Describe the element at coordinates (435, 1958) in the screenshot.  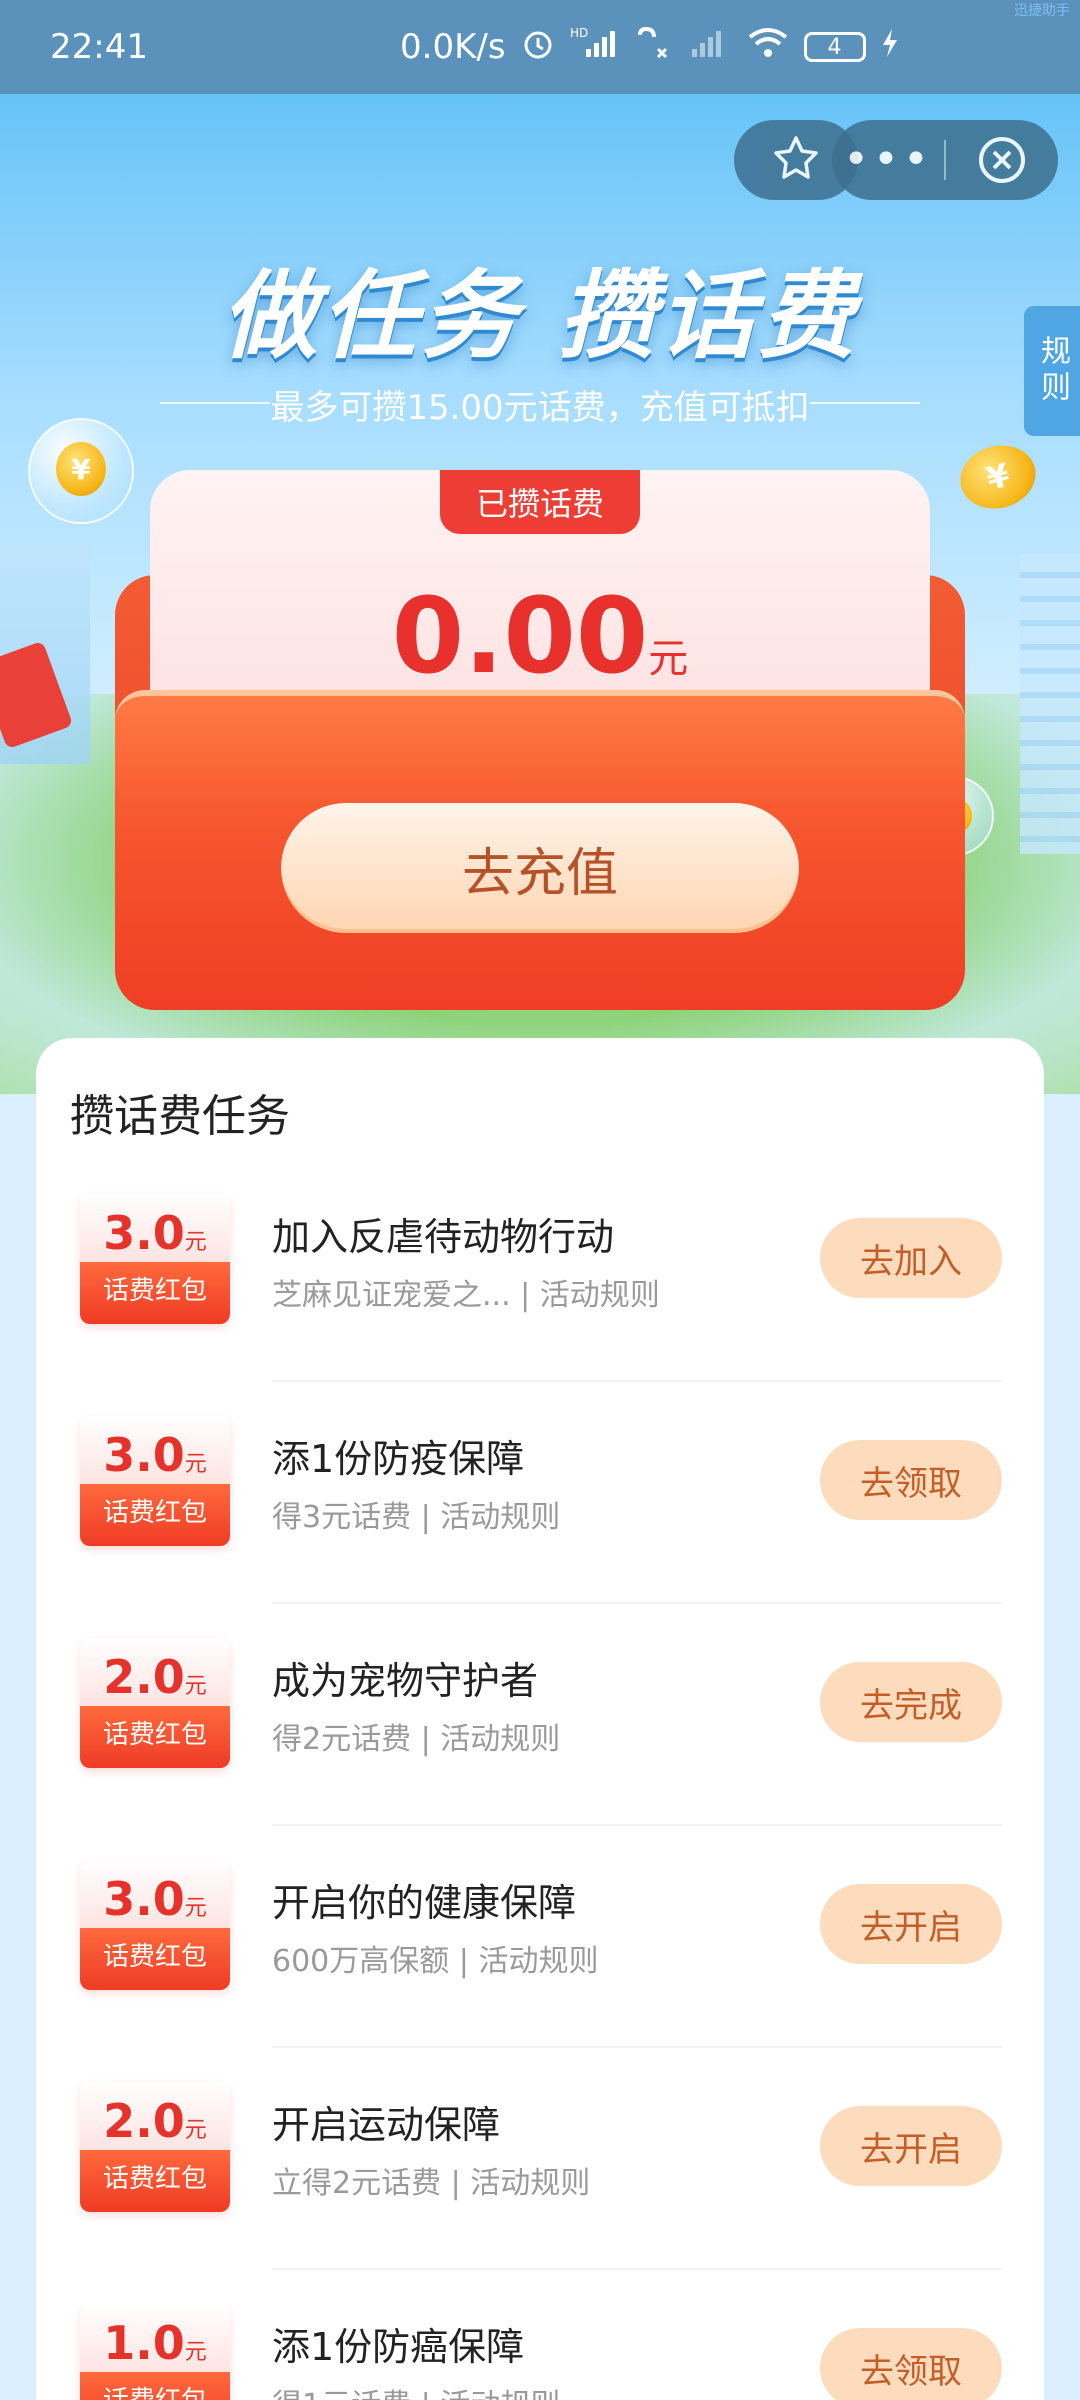
I see `task-subtitle: 600万高保额 | 活动规则` at that location.